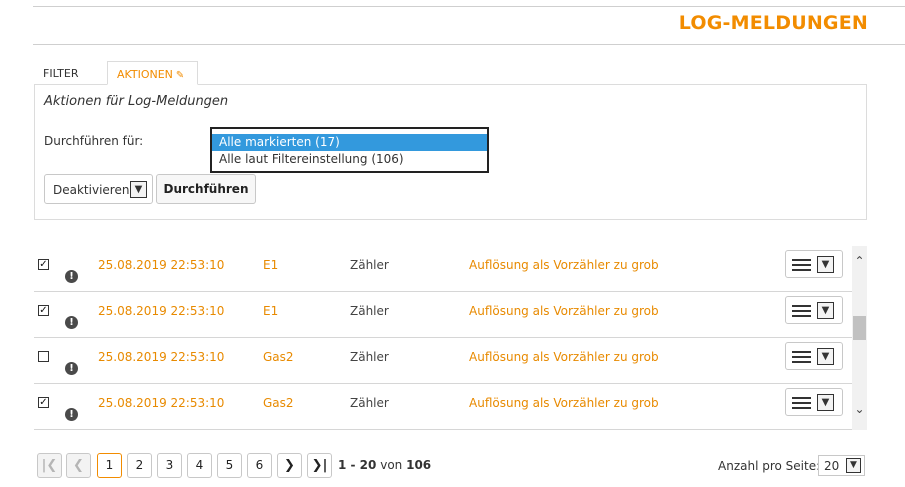 The image size is (905, 487). Describe the element at coordinates (91, 190) in the screenshot. I see `action-select-value: Deaktivieren` at that location.